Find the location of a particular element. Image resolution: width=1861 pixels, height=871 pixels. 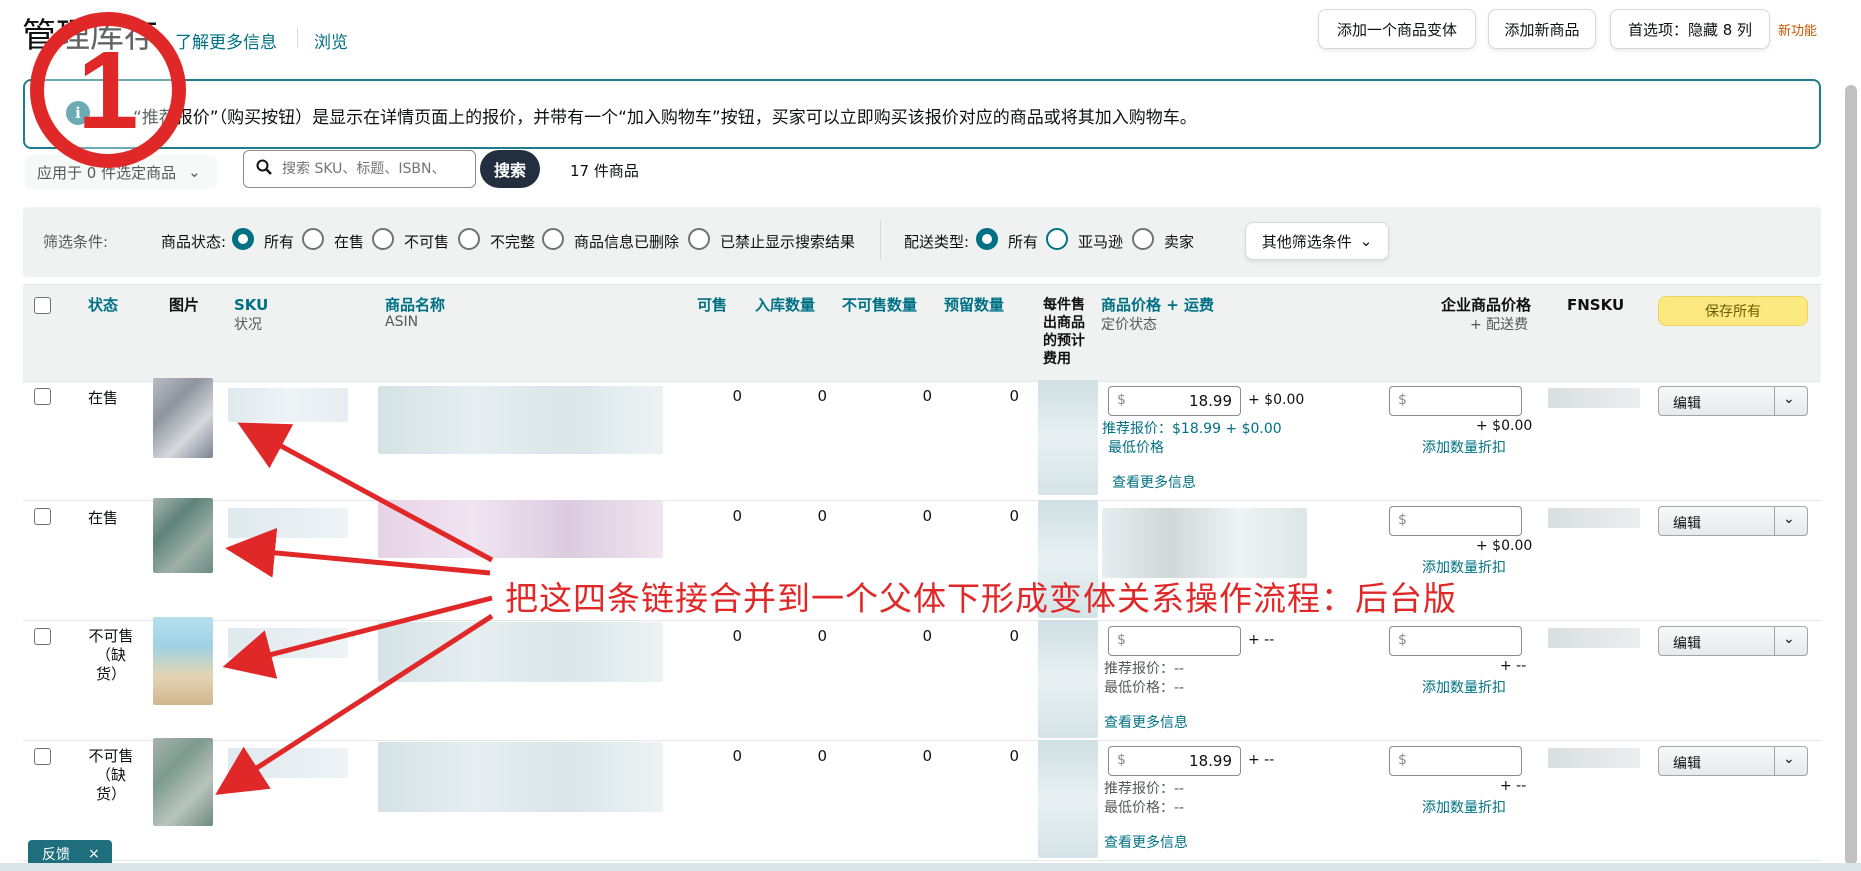

annotation-arrows is located at coordinates (354, 608).